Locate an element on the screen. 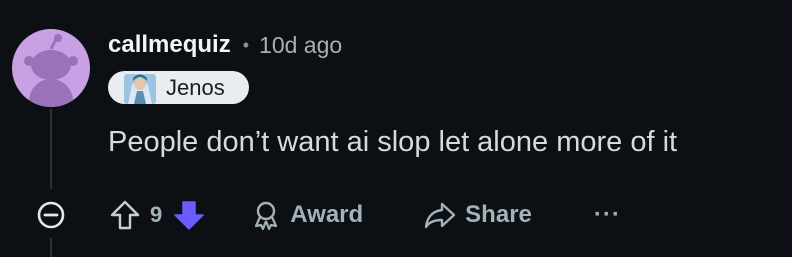 The image size is (792, 257). comment-meta: callmequiz • 10d ago is located at coordinates (225, 45).